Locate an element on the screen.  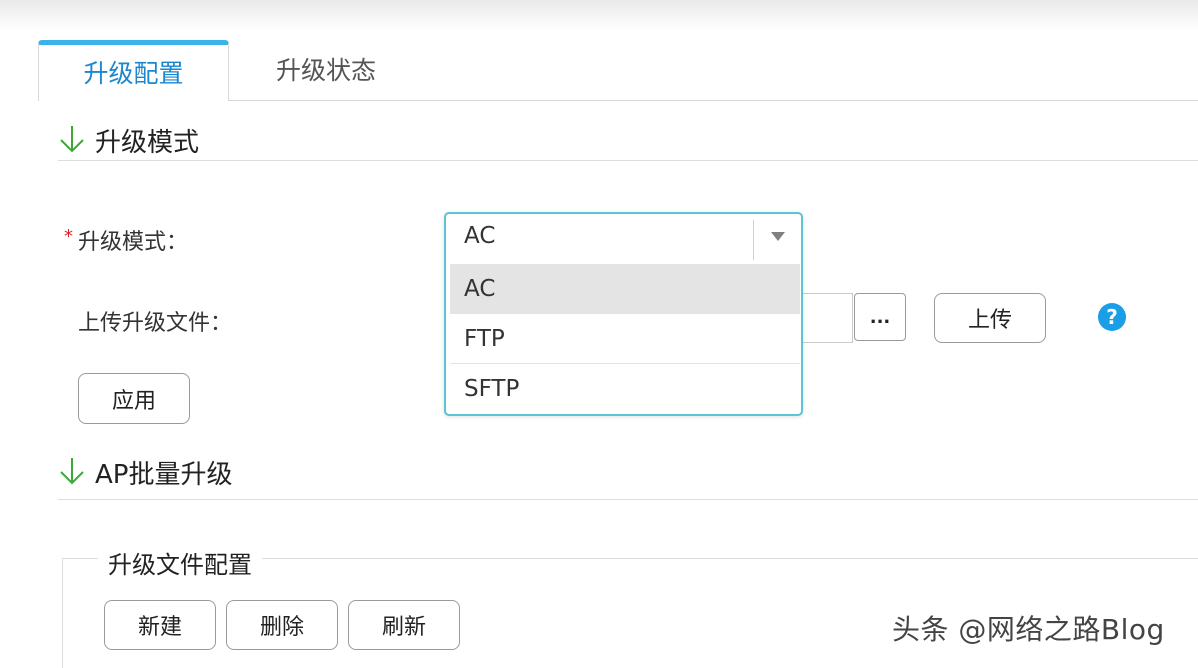
select-divider is located at coordinates (753, 240).